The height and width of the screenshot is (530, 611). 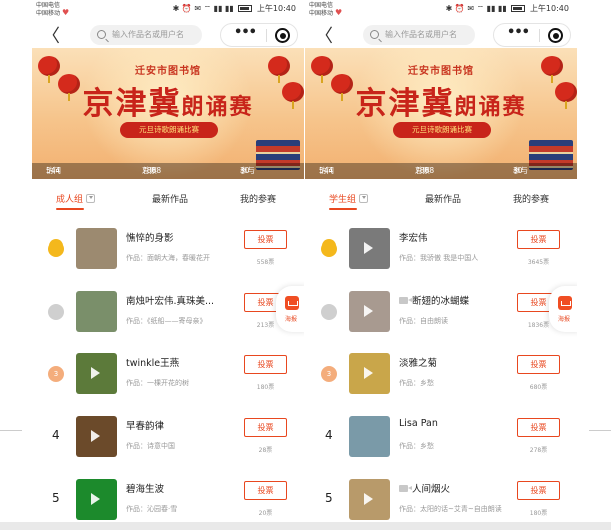 What do you see at coordinates (168, 312) in the screenshot?
I see `list-item: 南烛叶宏伟.真珠美... 作品：《纸船——寄母亲》 投票 213票` at bounding box center [168, 312].